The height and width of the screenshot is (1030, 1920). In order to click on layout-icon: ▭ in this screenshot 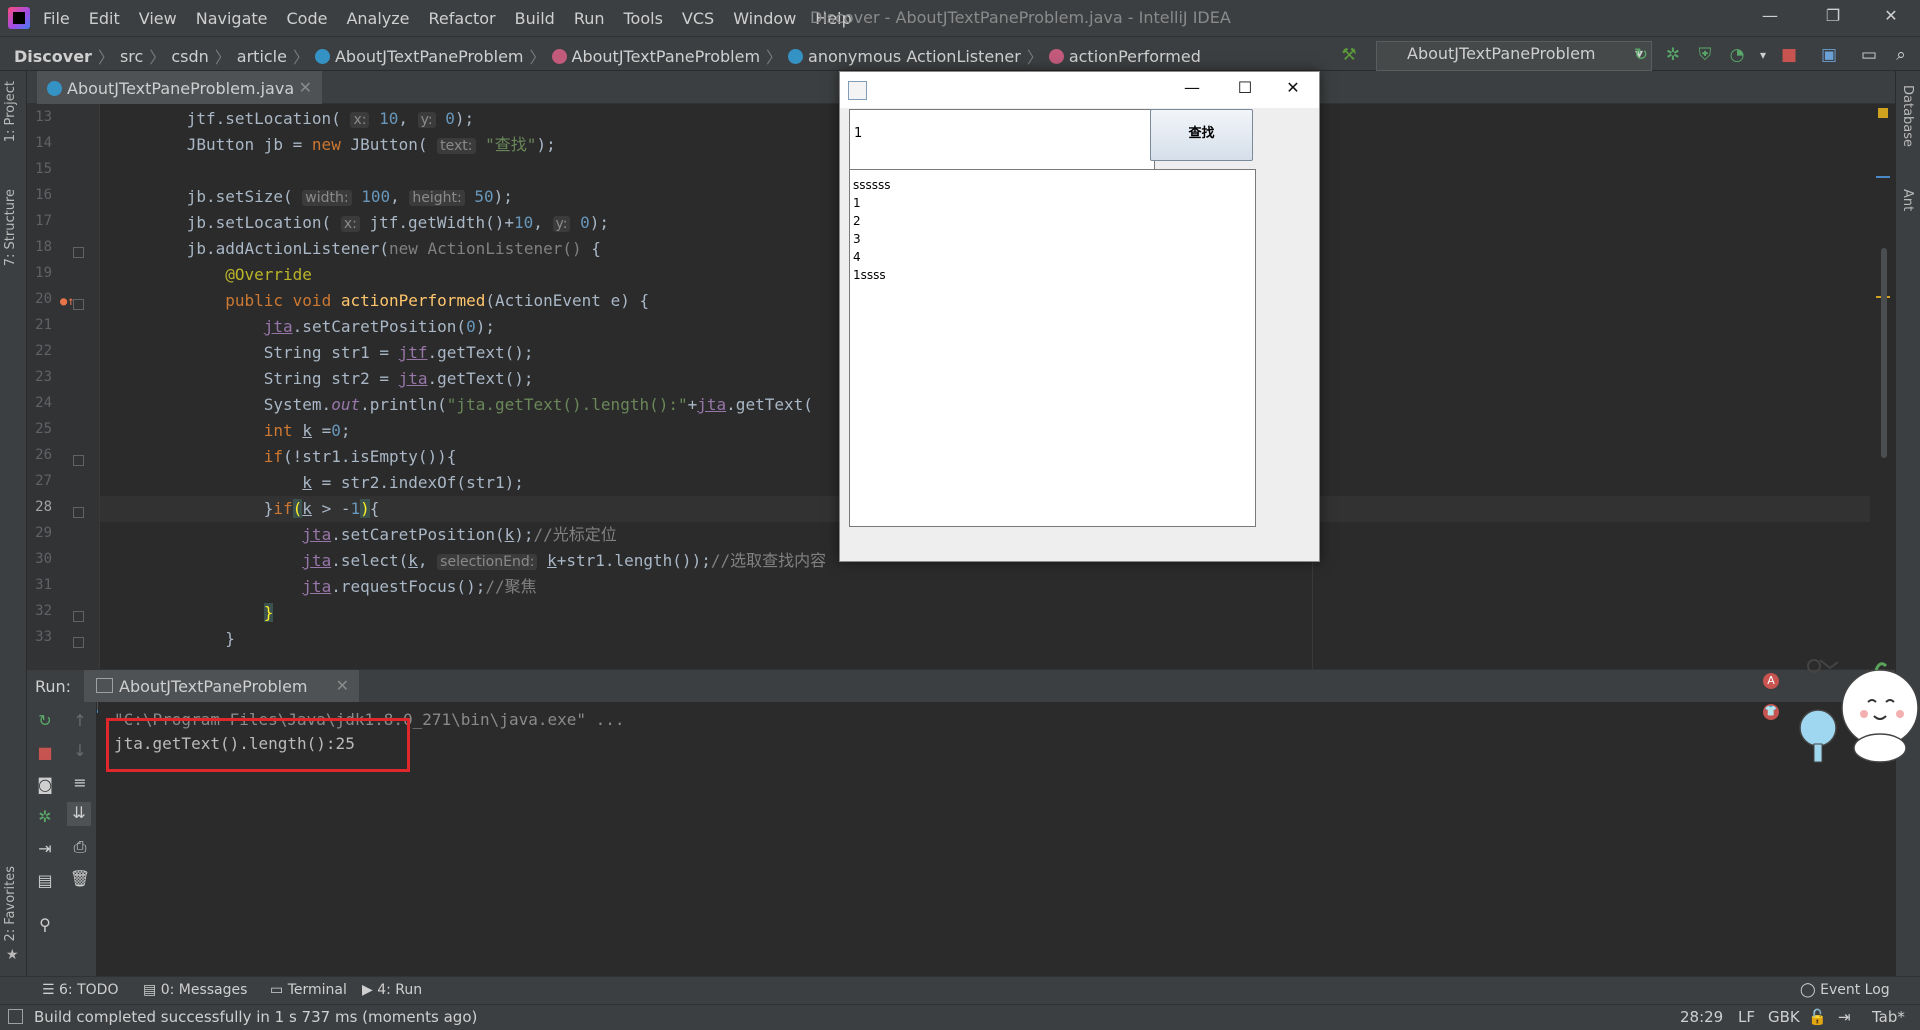, I will do `click(1869, 55)`.